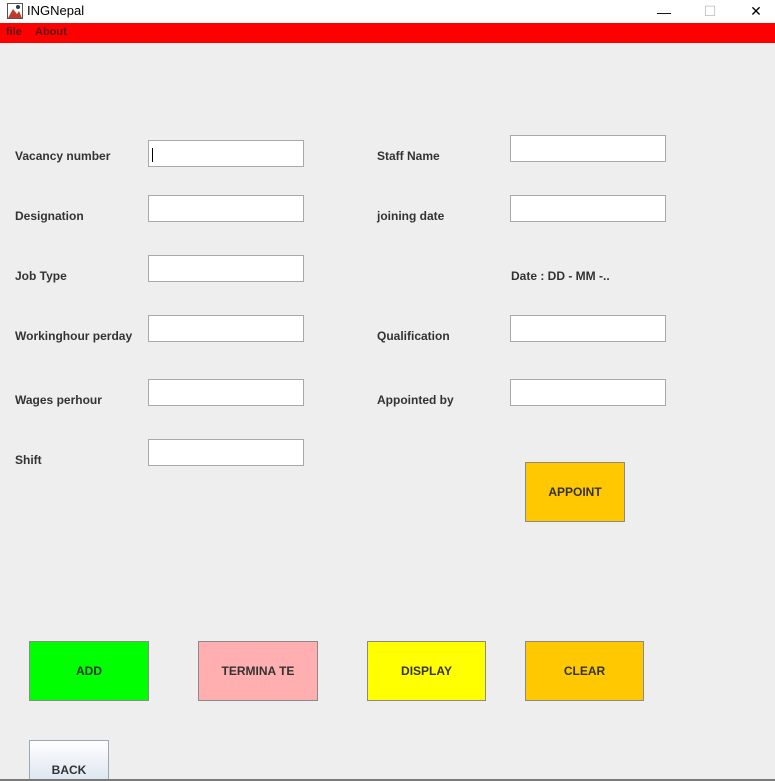  I want to click on qualification-label: Qualification, so click(413, 336).